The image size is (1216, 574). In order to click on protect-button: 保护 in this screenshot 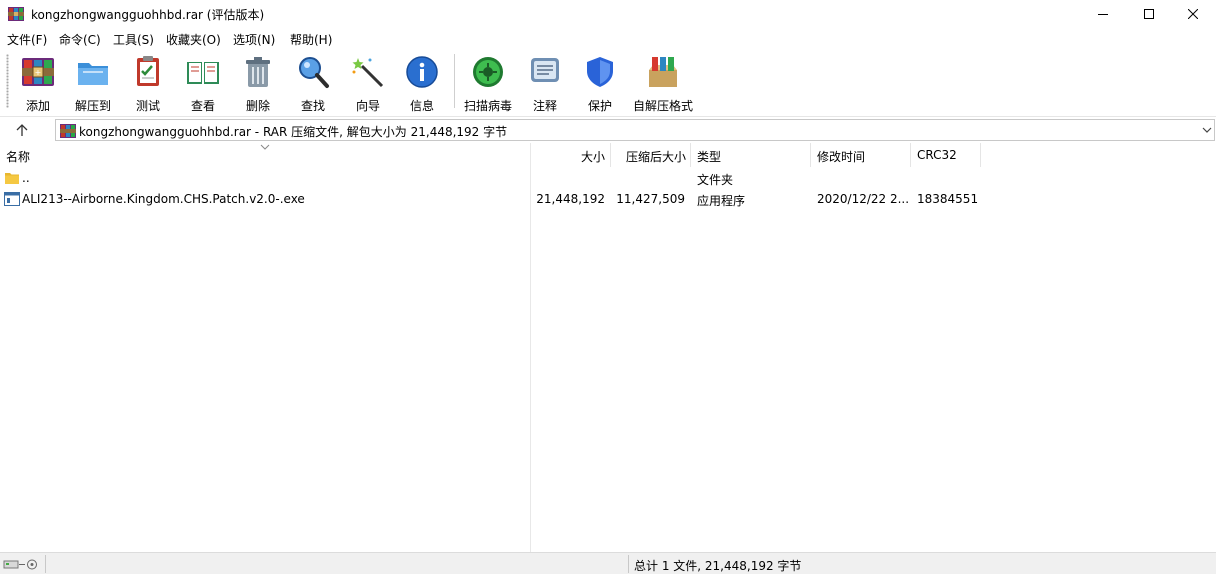, I will do `click(600, 82)`.